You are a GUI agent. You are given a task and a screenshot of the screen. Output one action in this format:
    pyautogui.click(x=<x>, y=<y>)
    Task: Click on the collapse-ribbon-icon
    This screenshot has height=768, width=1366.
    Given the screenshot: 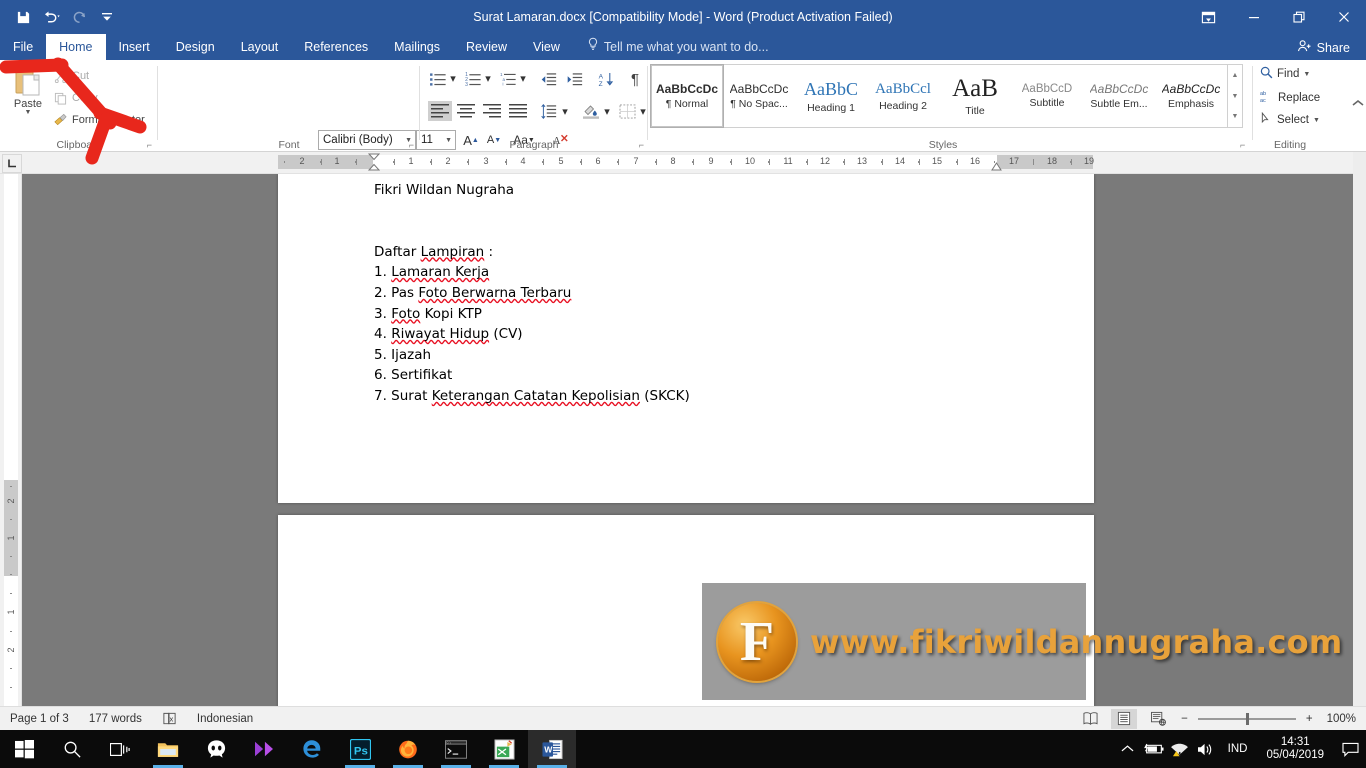 What is the action you would take?
    pyautogui.click(x=1357, y=103)
    